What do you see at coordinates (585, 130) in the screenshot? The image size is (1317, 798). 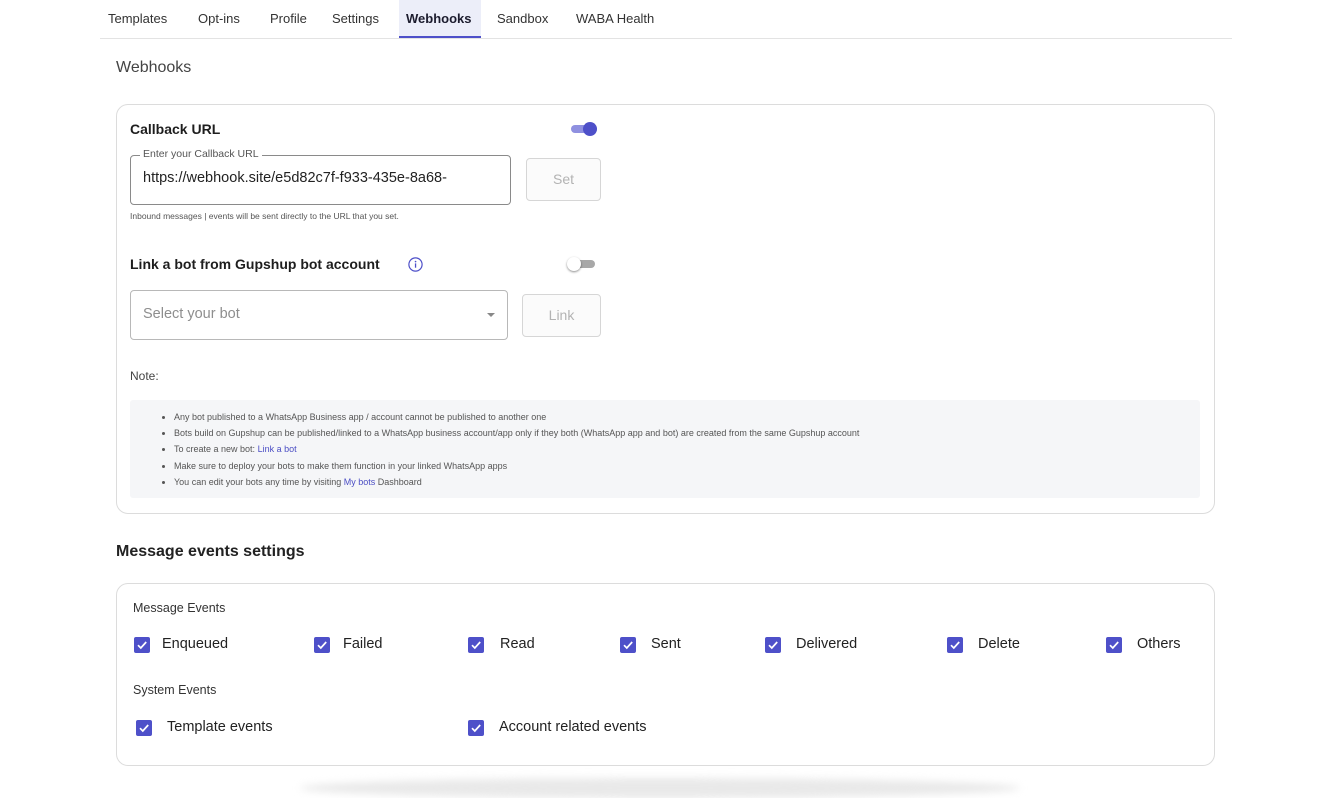 I see `callback-toggle` at bounding box center [585, 130].